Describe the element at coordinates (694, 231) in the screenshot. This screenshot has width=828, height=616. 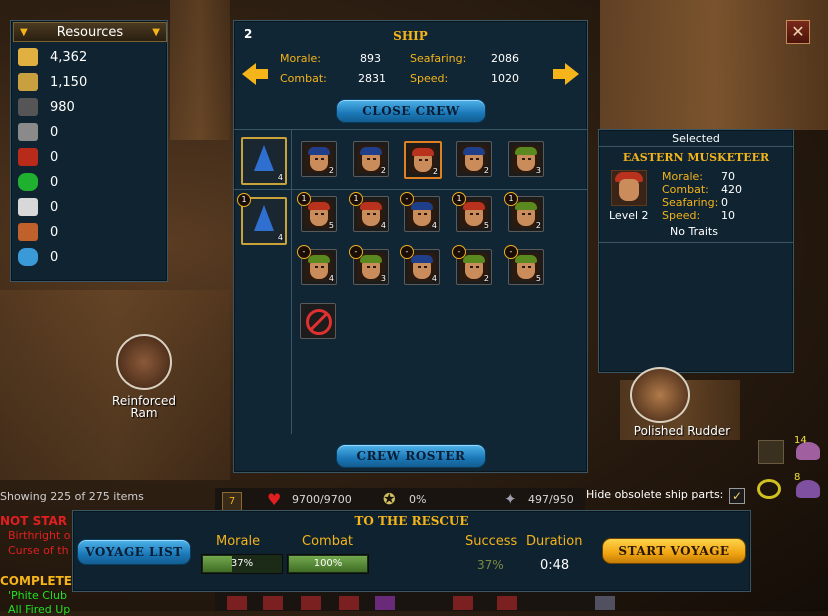
I see `selected-traits: No Traits` at that location.